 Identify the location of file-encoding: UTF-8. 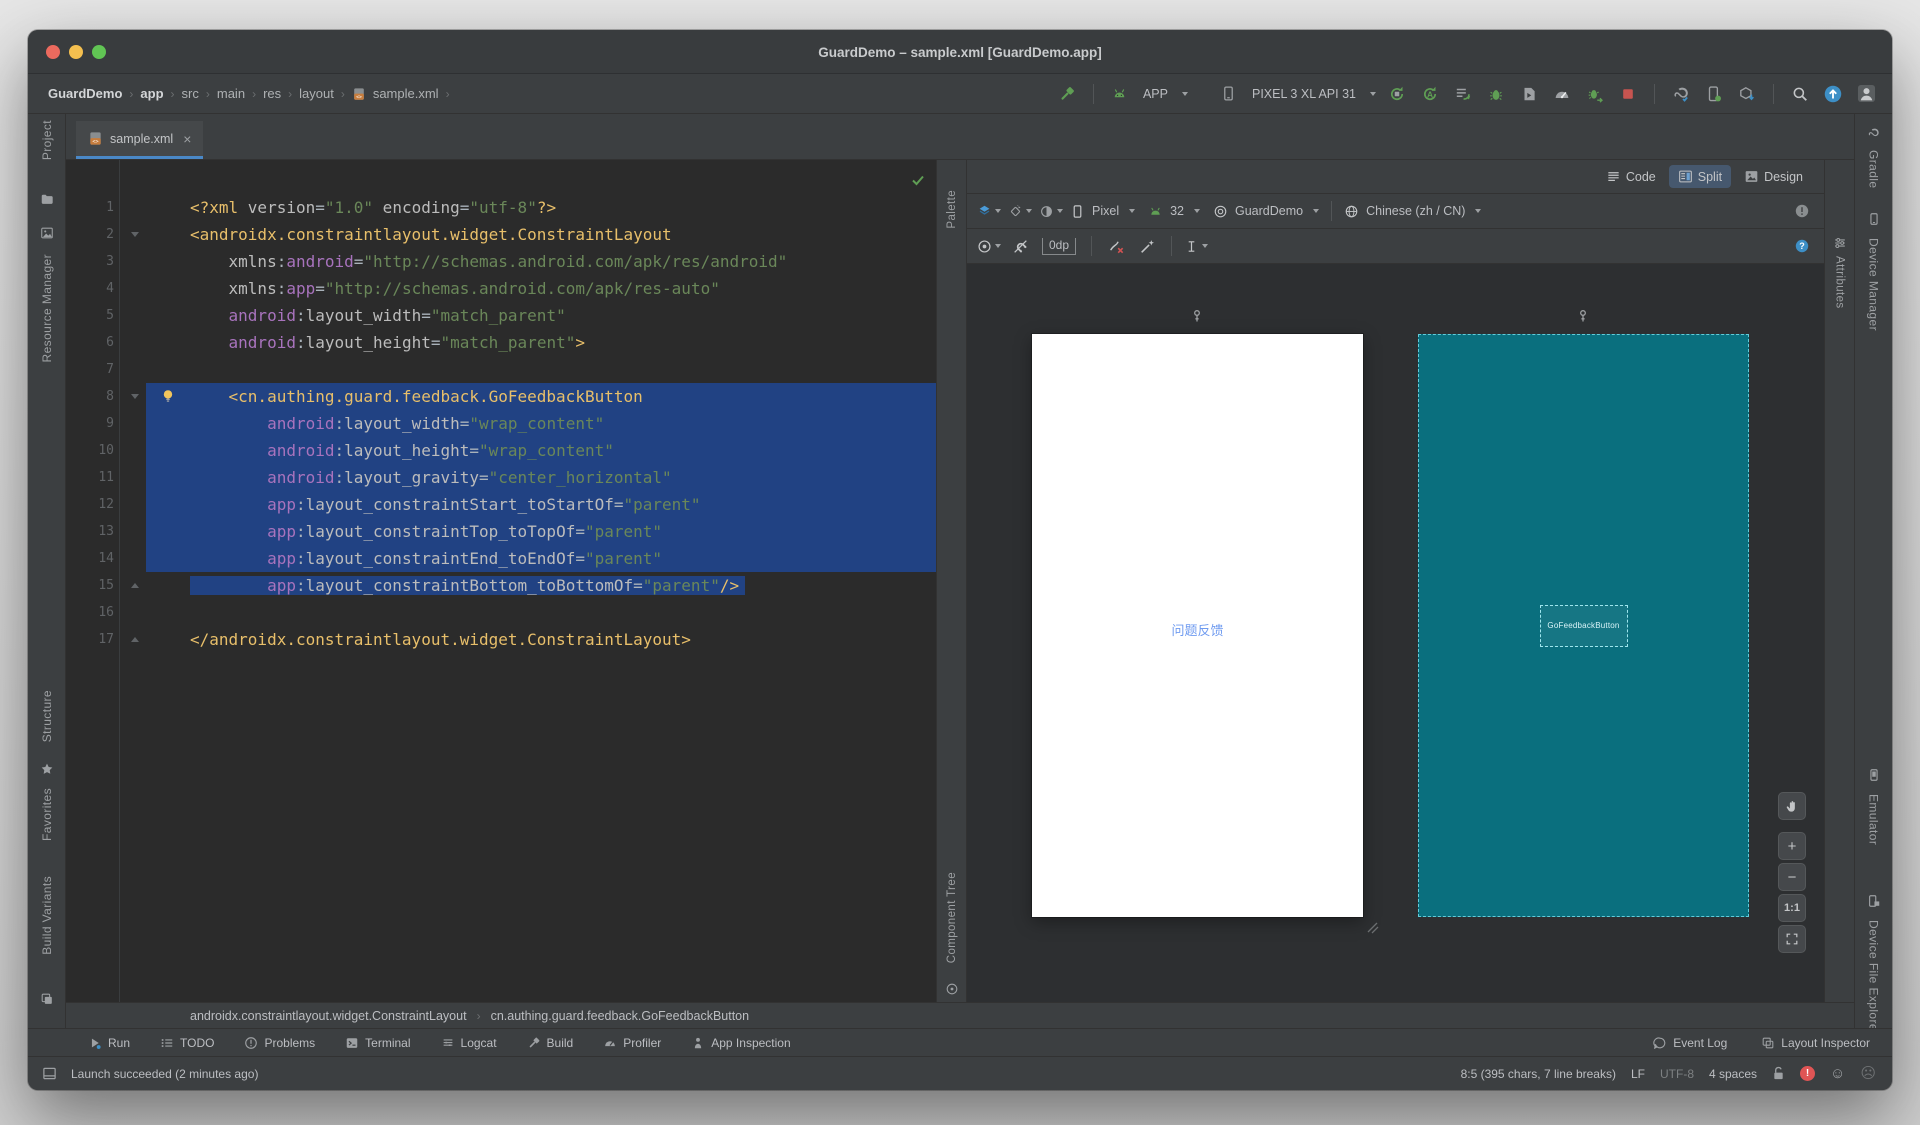
(1677, 1074).